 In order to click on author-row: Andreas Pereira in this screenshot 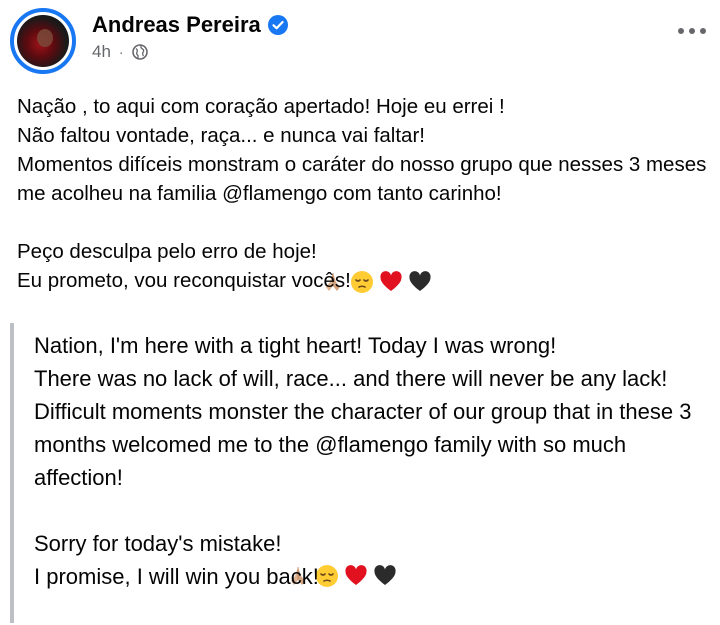, I will do `click(190, 25)`.